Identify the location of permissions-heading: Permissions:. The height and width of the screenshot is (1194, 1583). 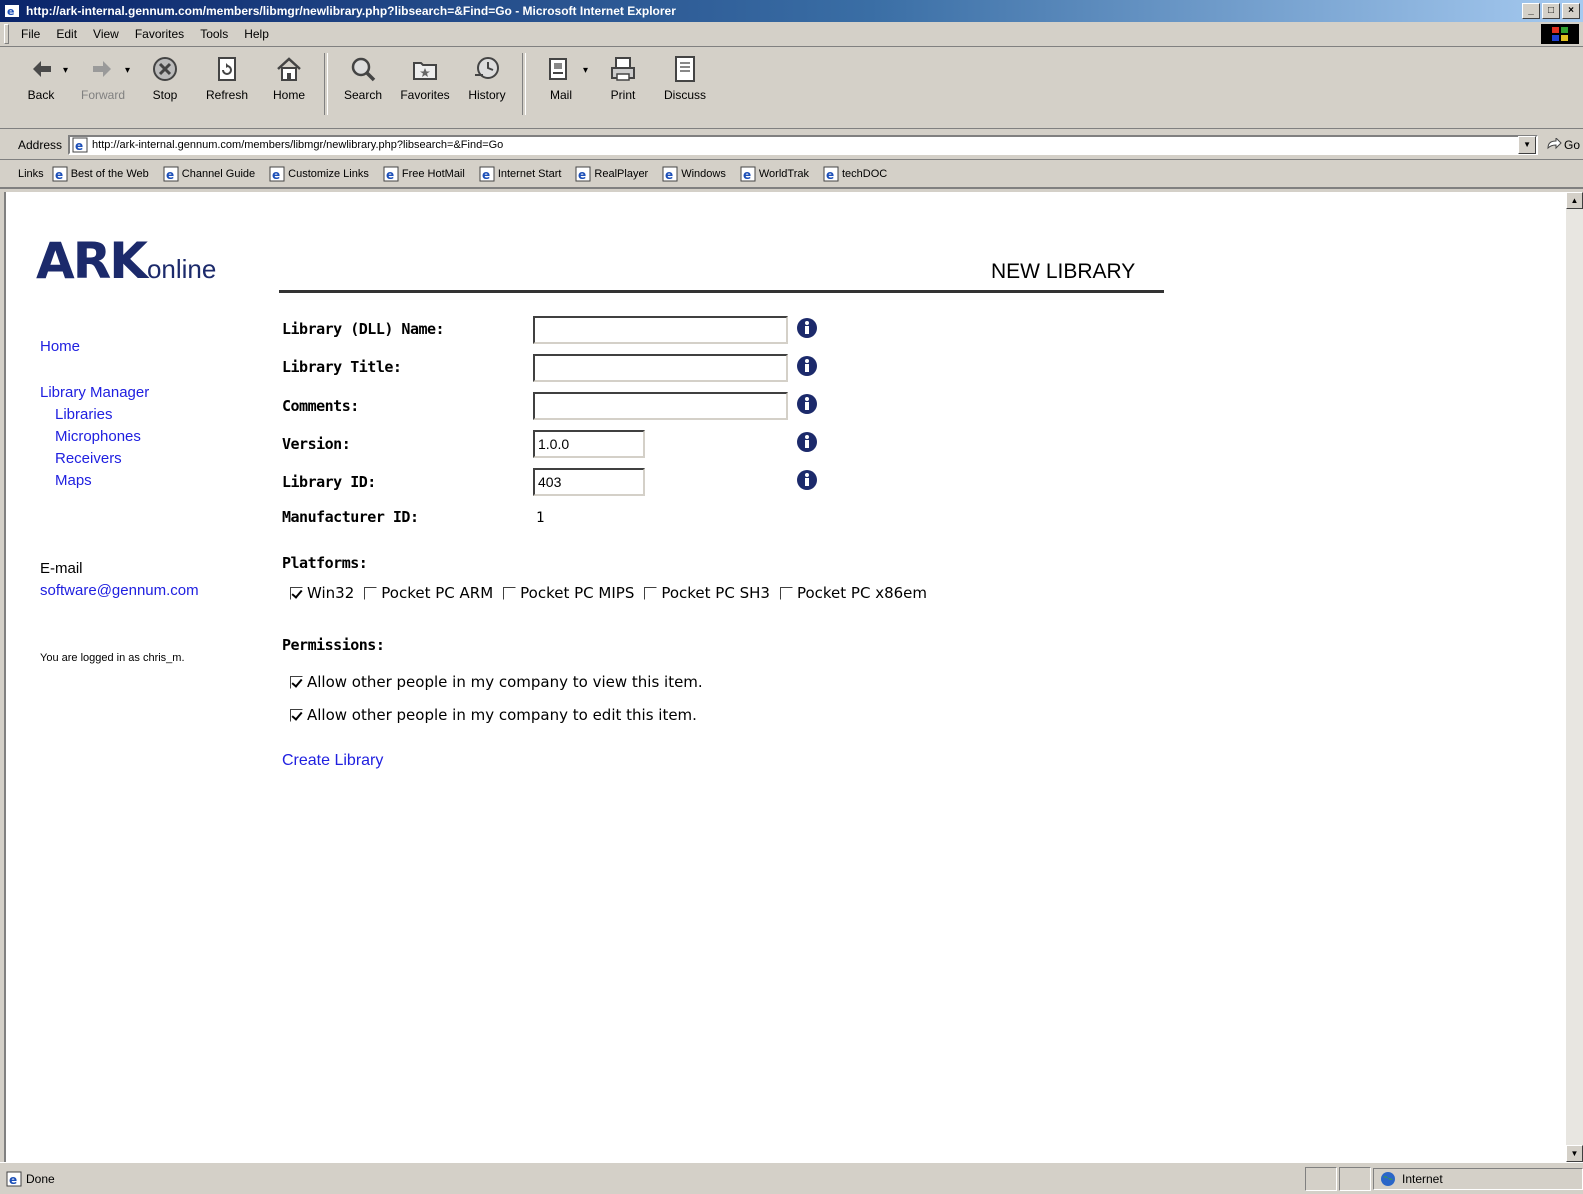
(333, 645).